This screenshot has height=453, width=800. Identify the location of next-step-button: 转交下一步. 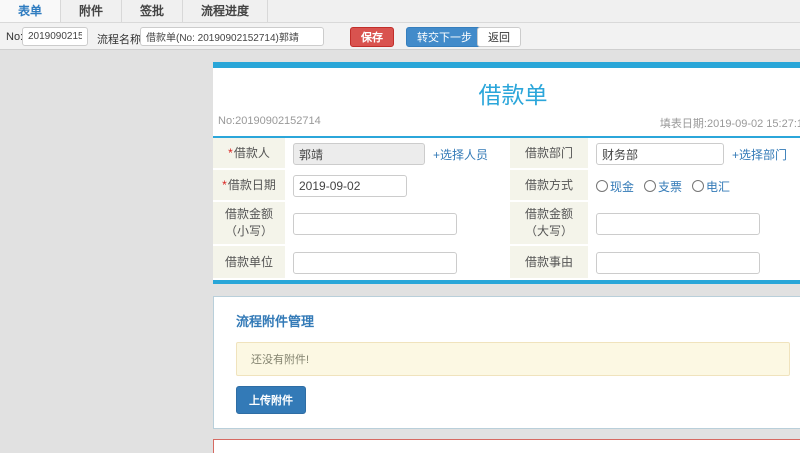
(444, 37).